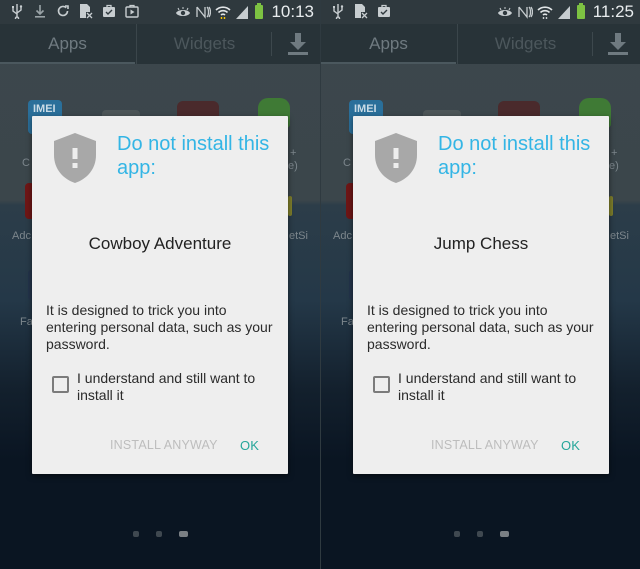  I want to click on app-name: Jump Chess, so click(481, 243).